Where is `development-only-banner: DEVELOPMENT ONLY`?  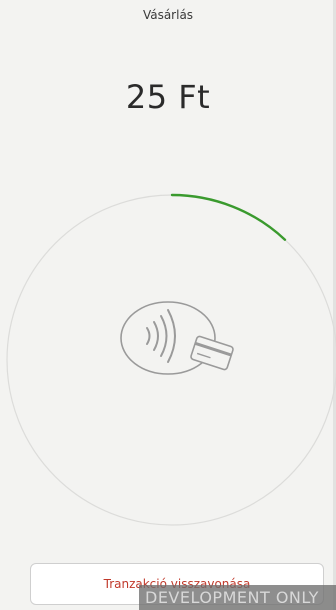 development-only-banner: DEVELOPMENT ONLY is located at coordinates (237, 597).